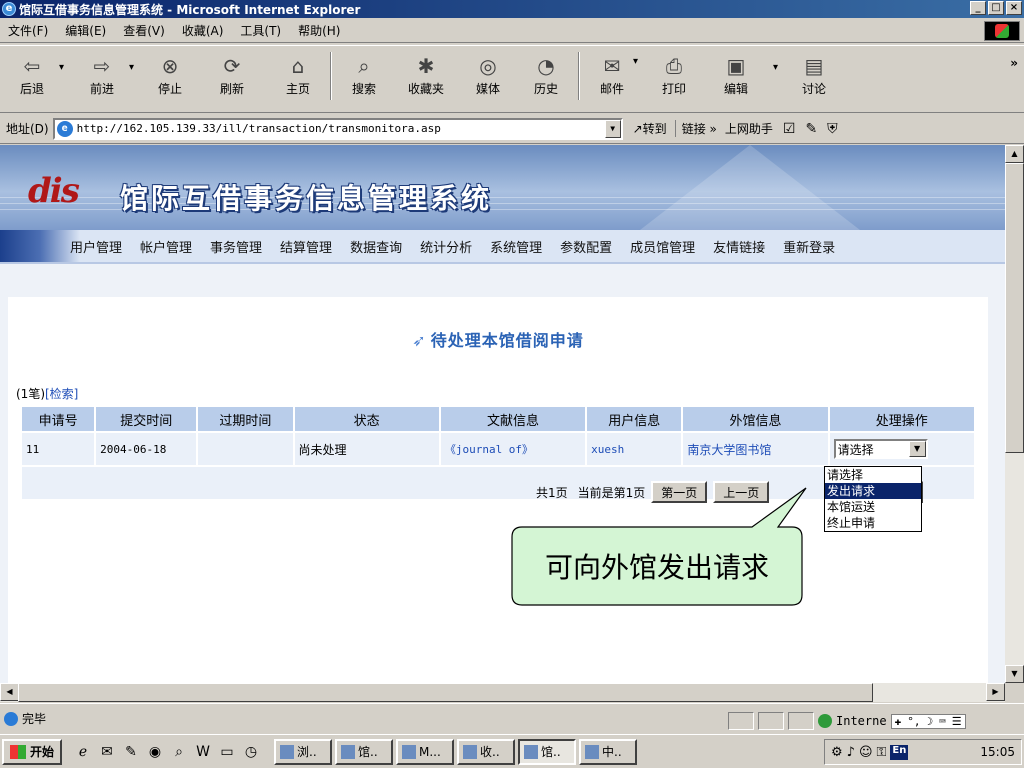 The height and width of the screenshot is (768, 1024). What do you see at coordinates (899, 752) in the screenshot?
I see `ime-indicator: En` at bounding box center [899, 752].